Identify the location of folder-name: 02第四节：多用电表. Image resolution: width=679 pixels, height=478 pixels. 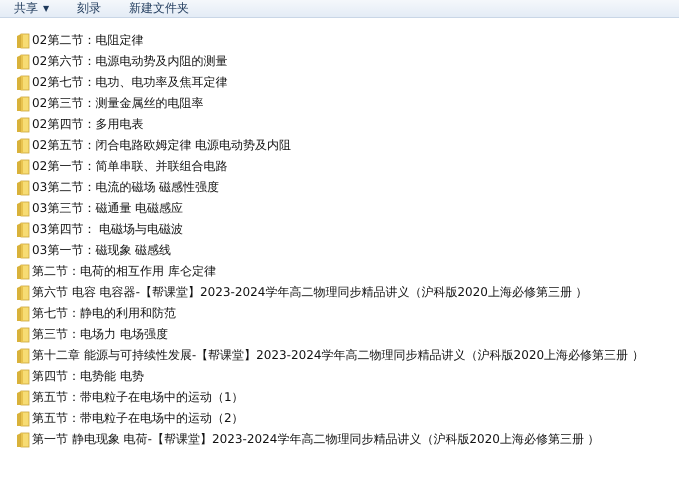
(88, 124).